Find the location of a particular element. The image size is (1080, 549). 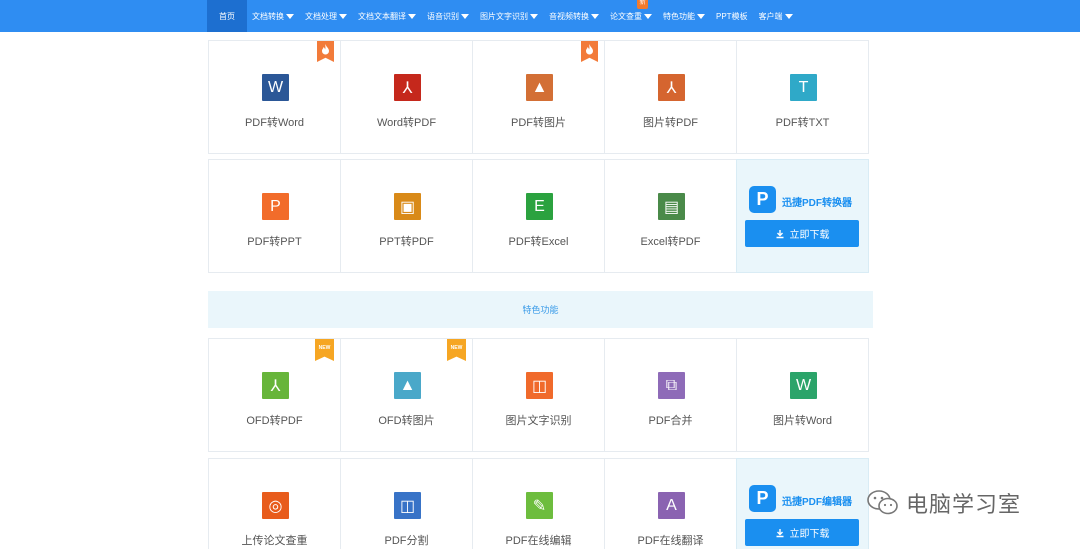

nav-item: 图片文字识别 is located at coordinates (509, 16).